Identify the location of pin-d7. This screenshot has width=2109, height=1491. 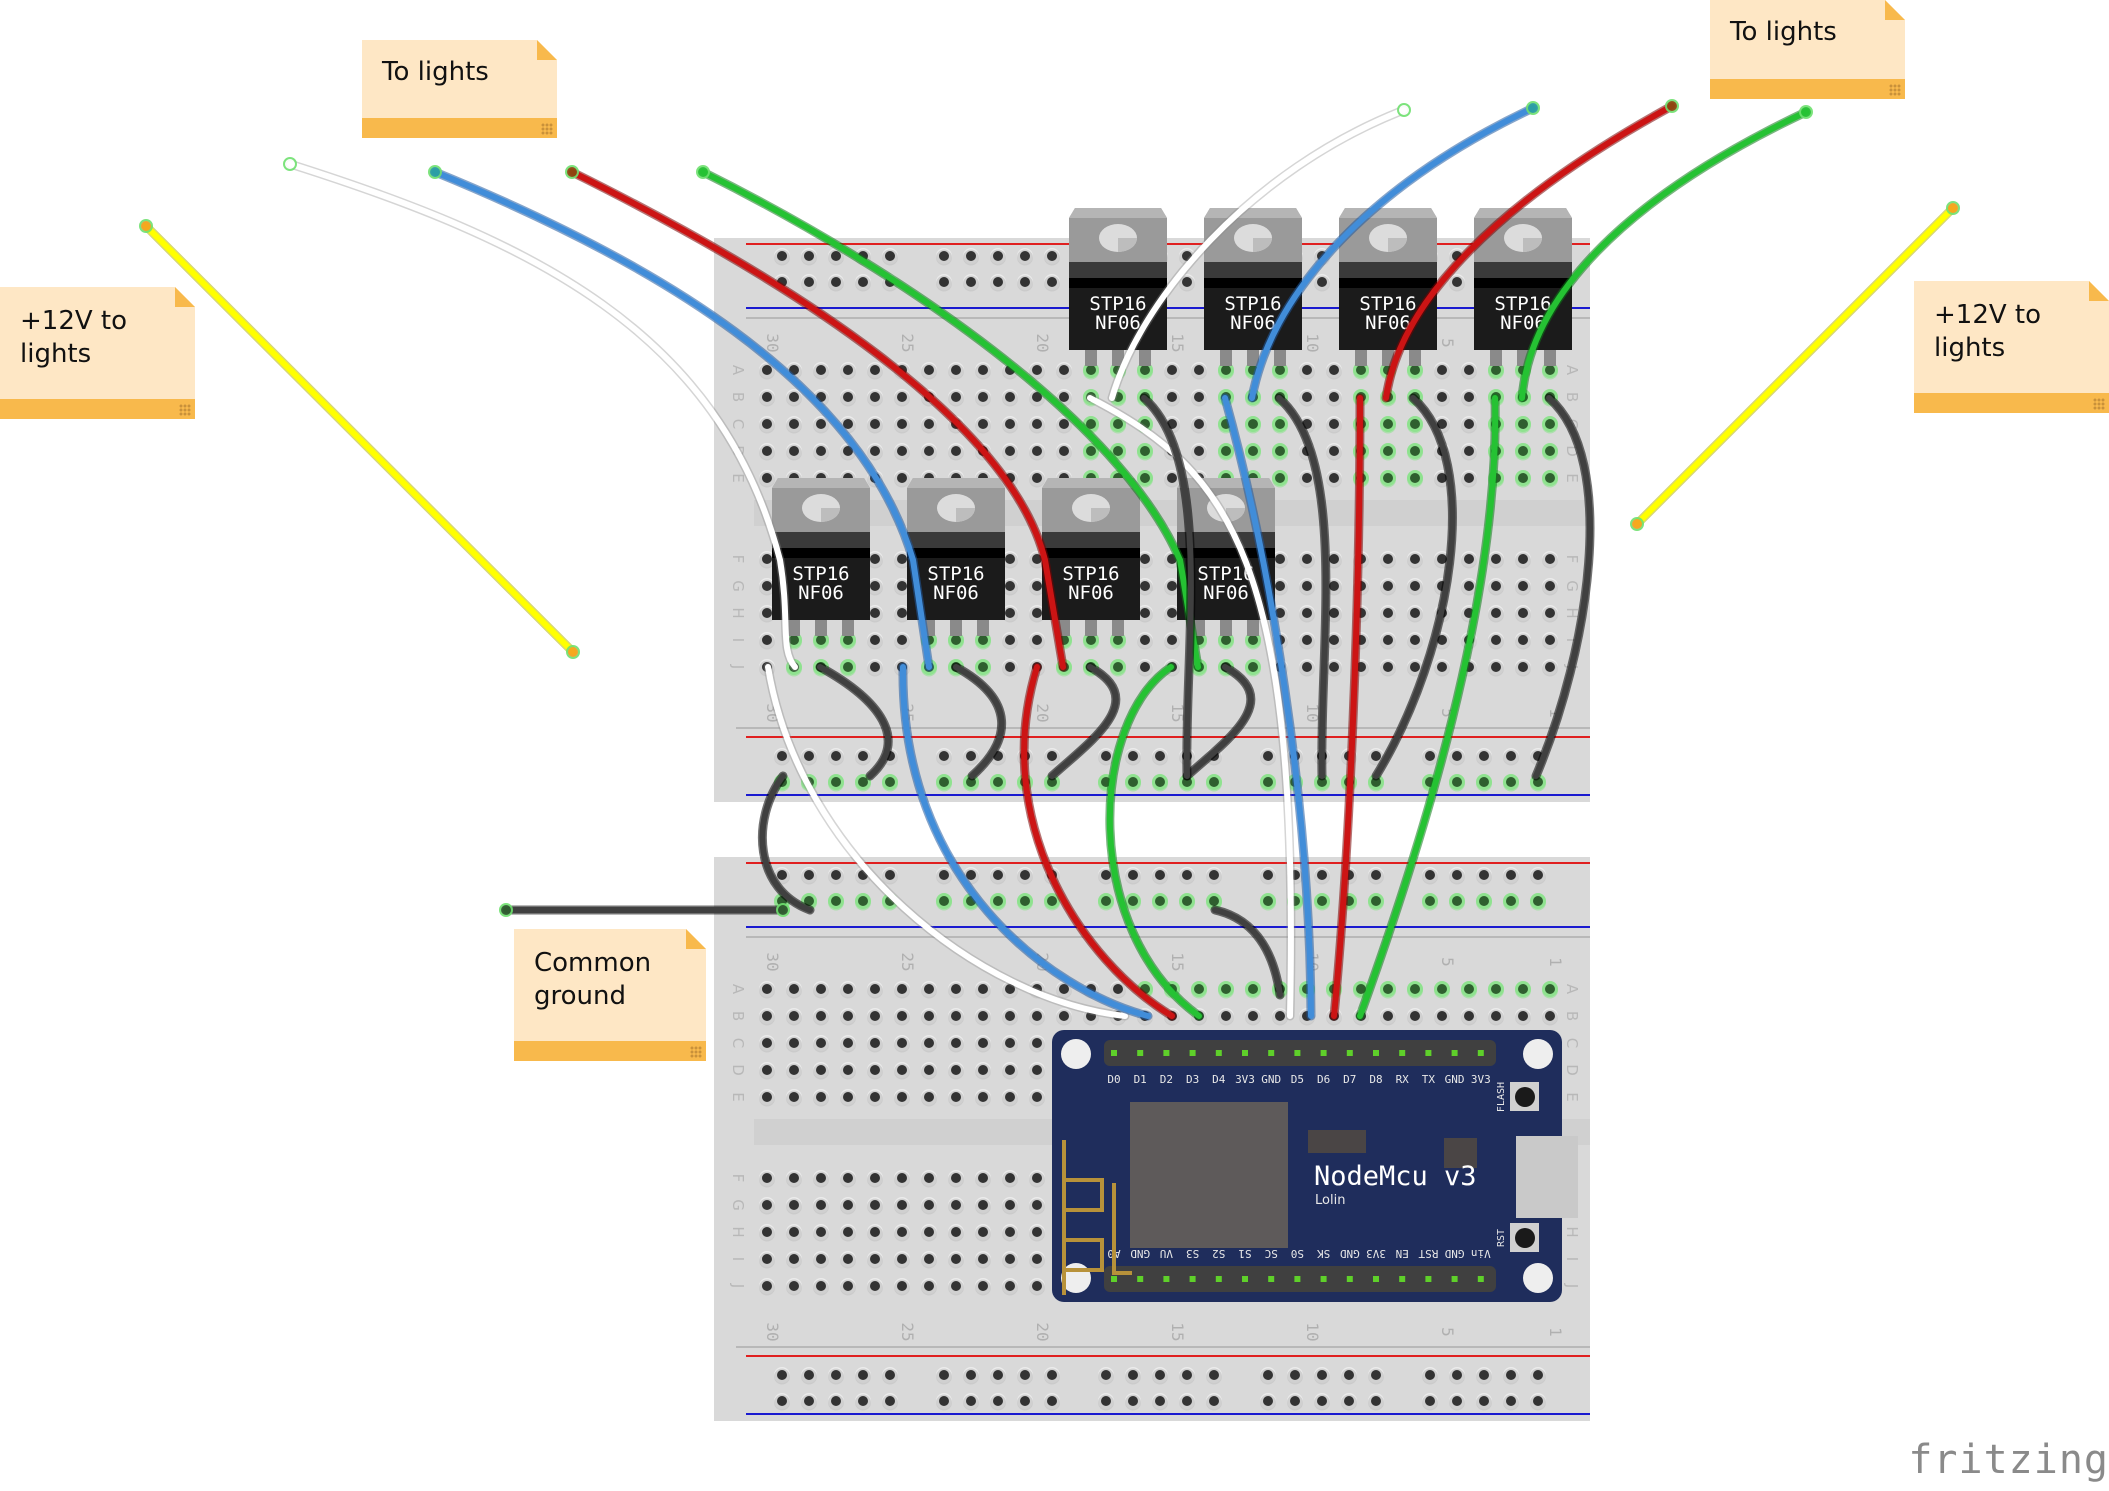
(1349, 1053).